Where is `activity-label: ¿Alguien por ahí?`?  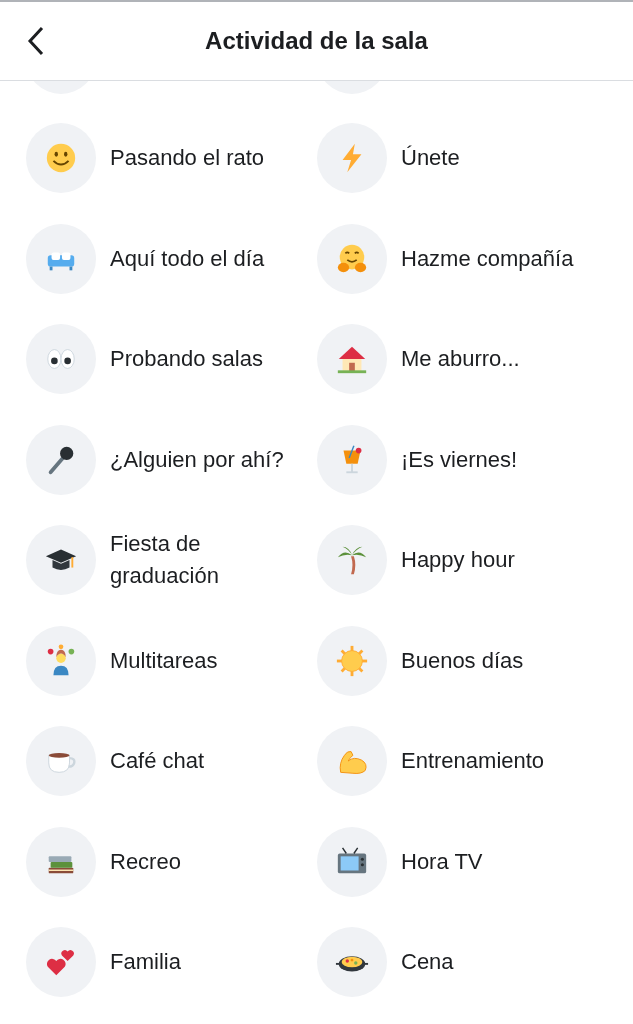
activity-label: ¿Alguien por ahí? is located at coordinates (197, 459).